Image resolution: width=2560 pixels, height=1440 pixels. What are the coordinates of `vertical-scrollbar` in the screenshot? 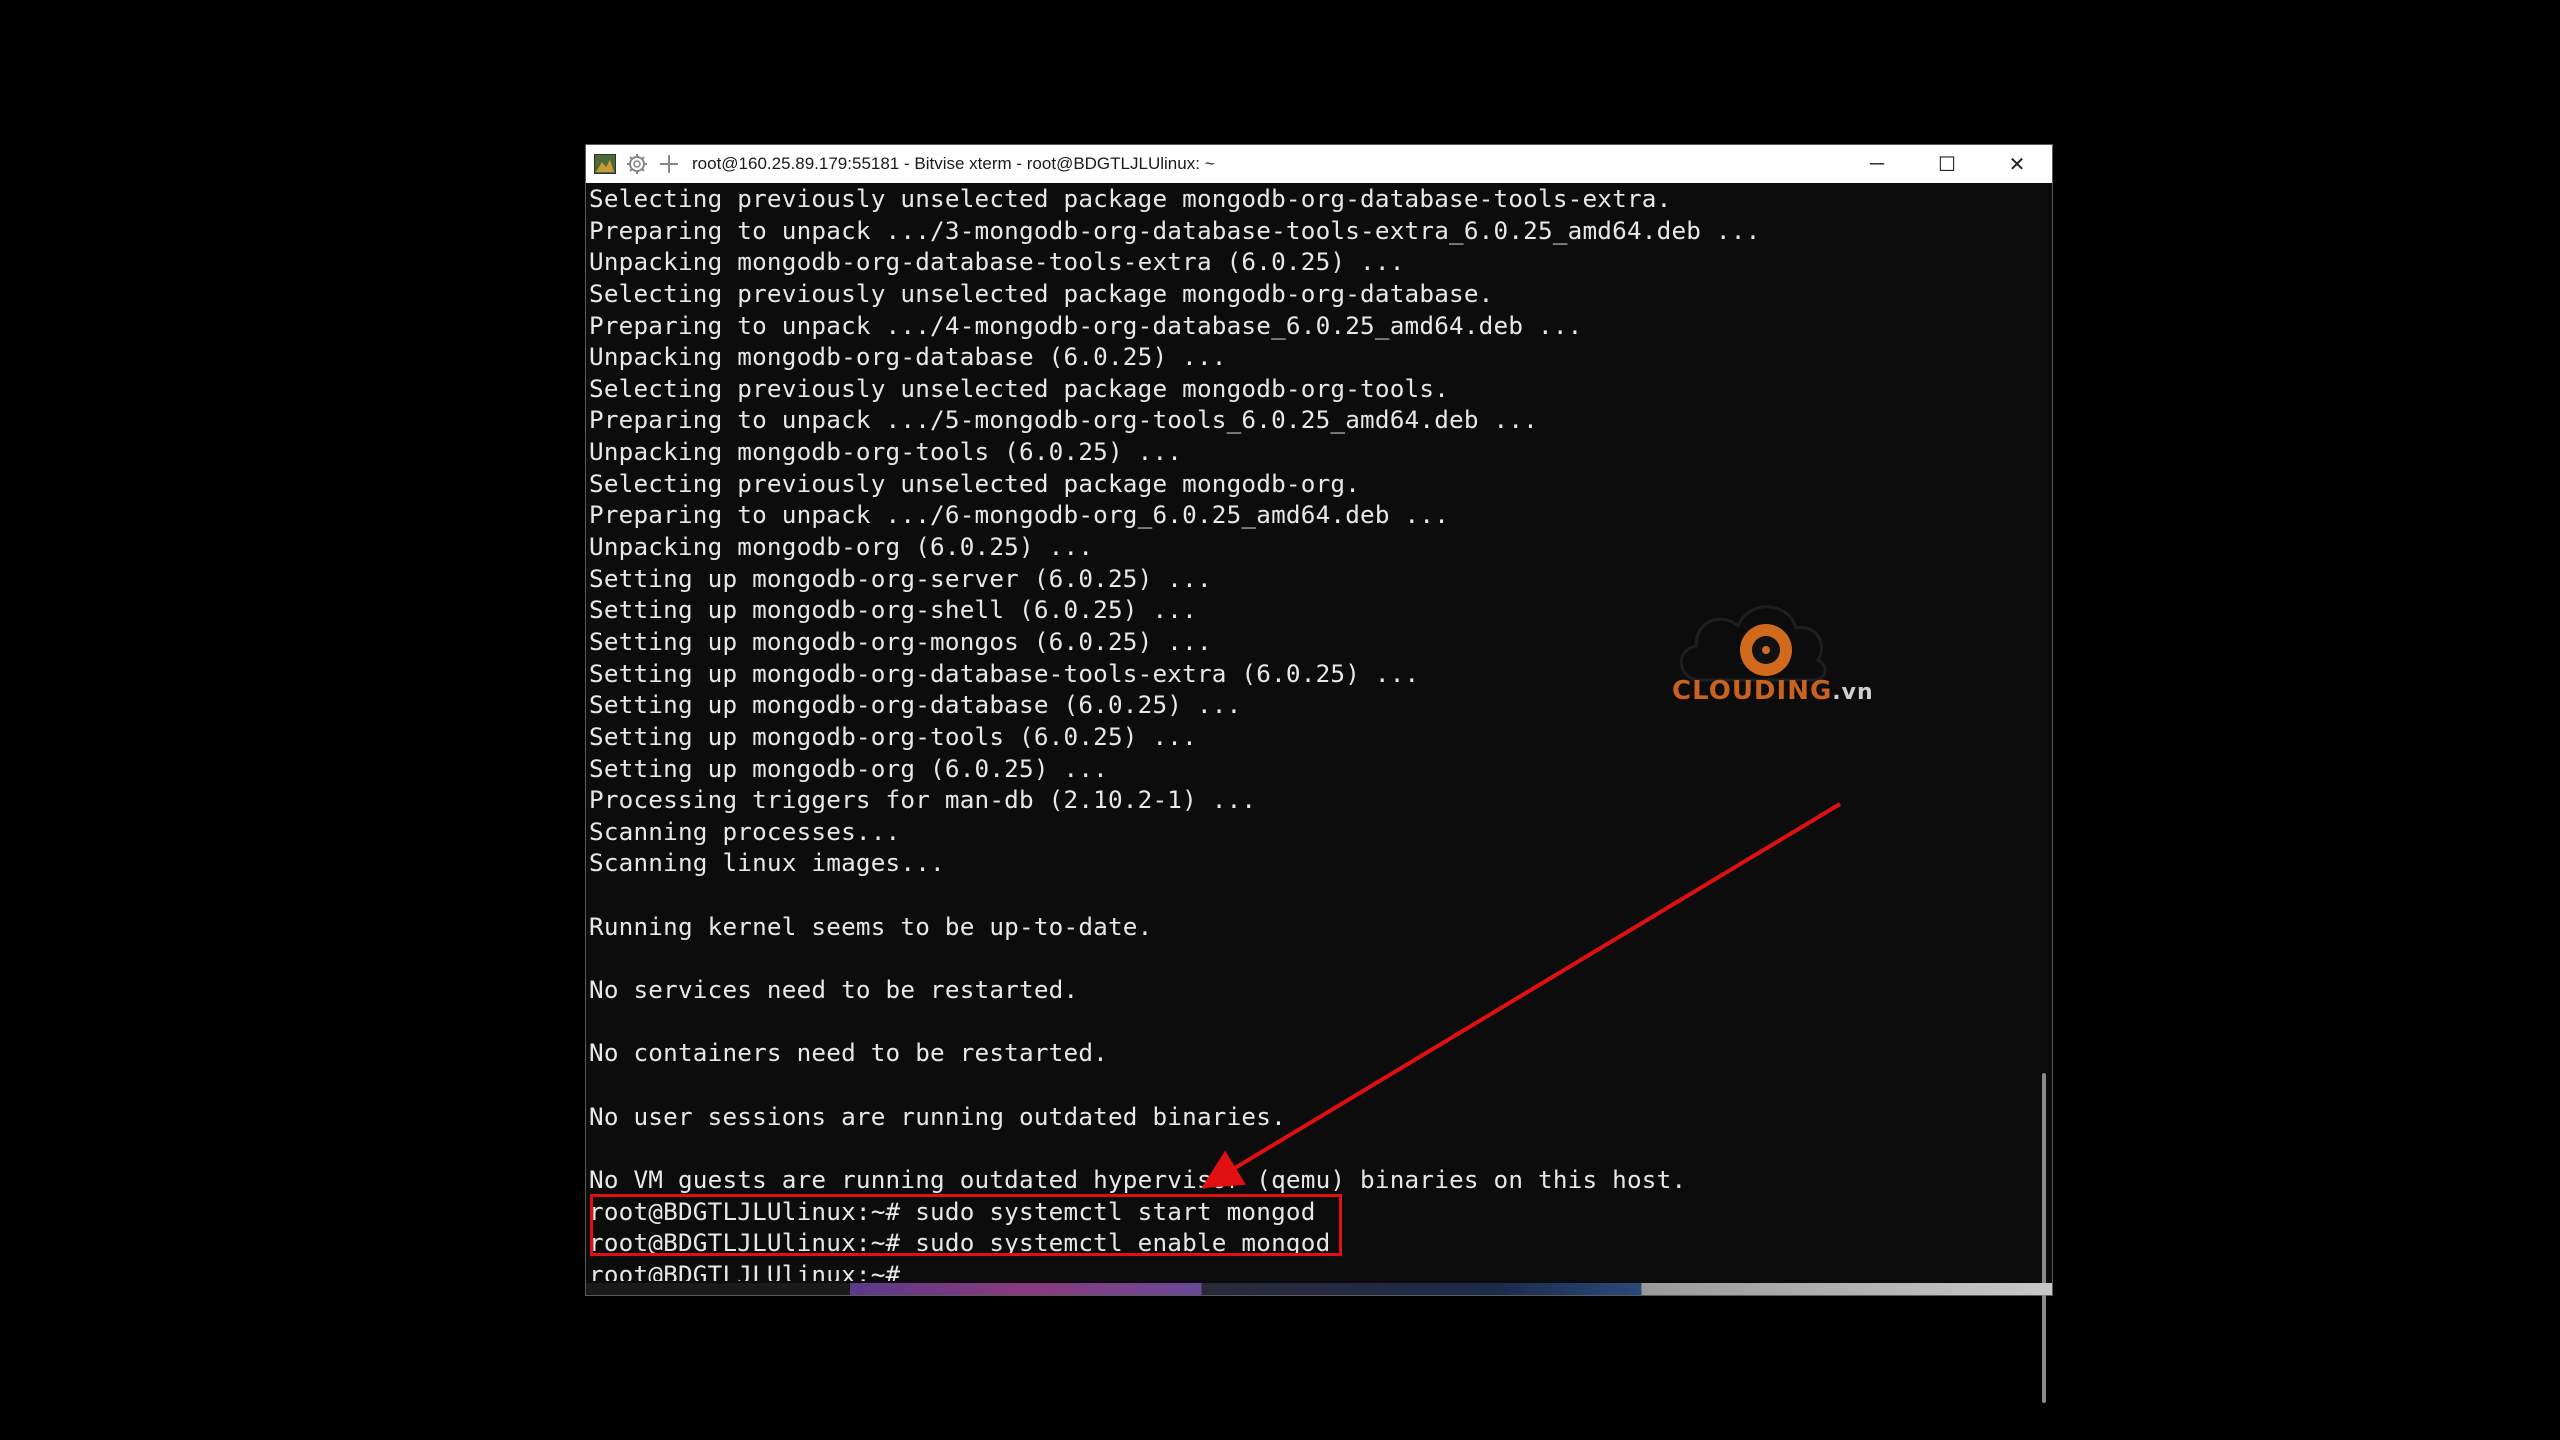 It's located at (2040, 793).